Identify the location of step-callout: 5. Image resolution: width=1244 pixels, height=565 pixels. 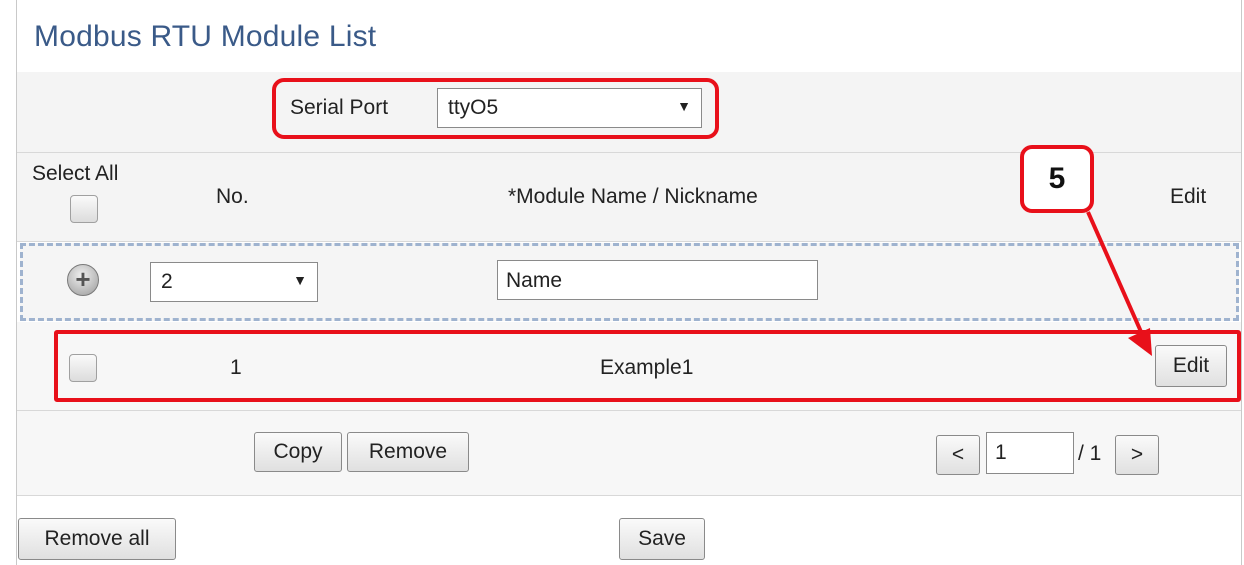
(1057, 179).